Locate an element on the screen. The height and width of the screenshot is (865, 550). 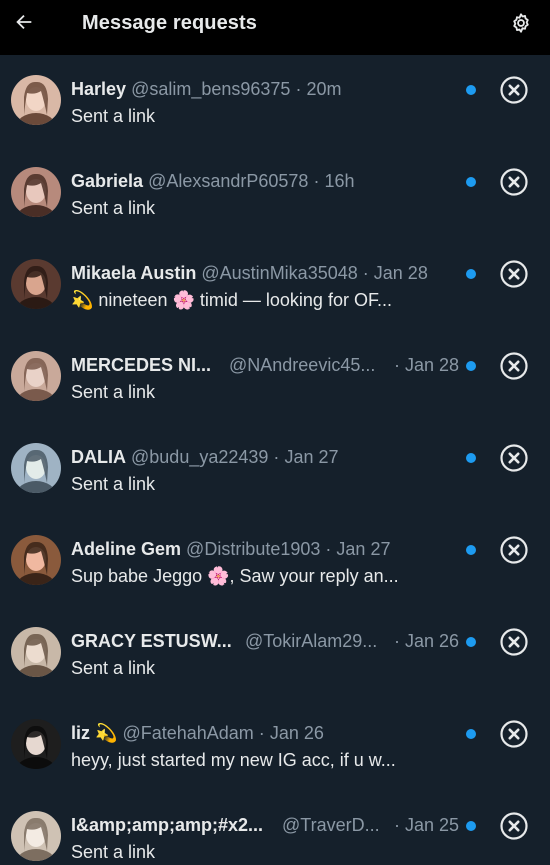
sender-name: liz 💫 is located at coordinates (94, 733).